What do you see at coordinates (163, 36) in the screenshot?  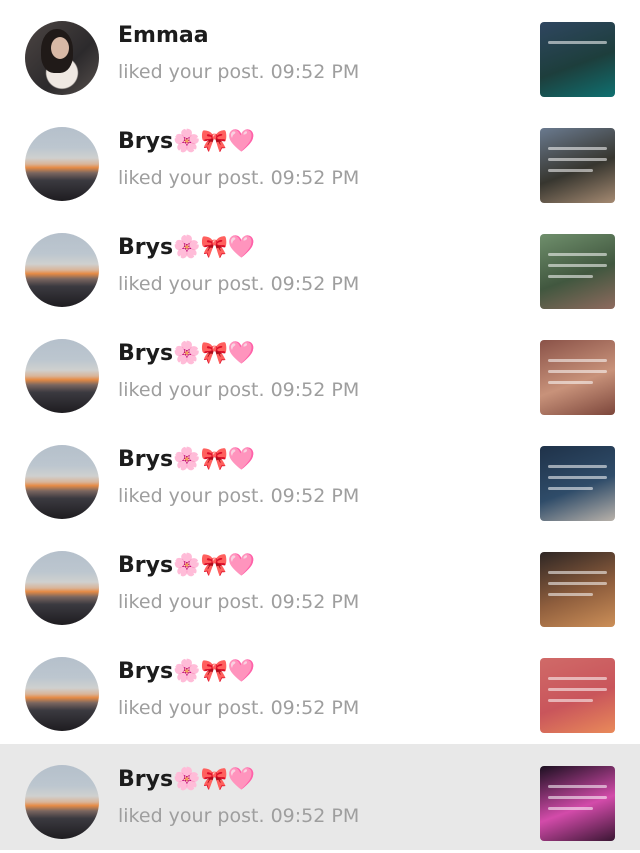 I see `user-name: Emmaa` at bounding box center [163, 36].